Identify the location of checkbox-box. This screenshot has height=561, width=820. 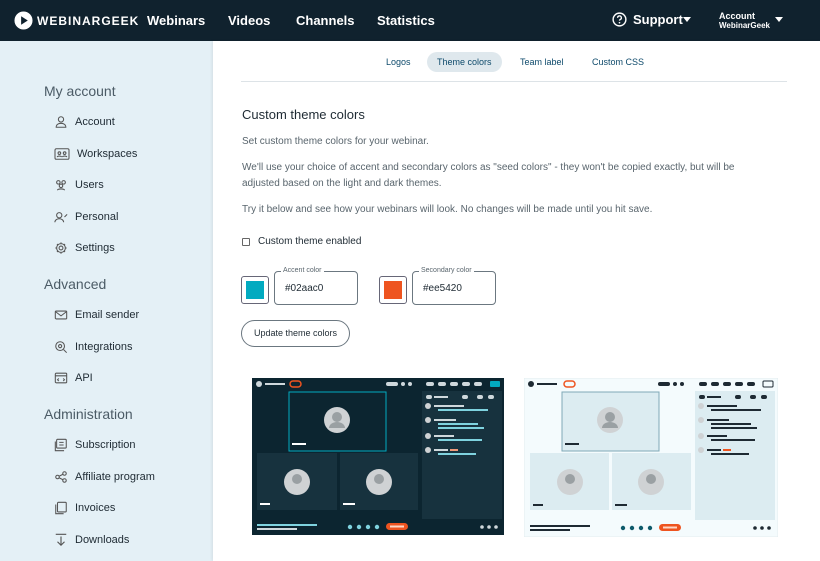
(246, 241).